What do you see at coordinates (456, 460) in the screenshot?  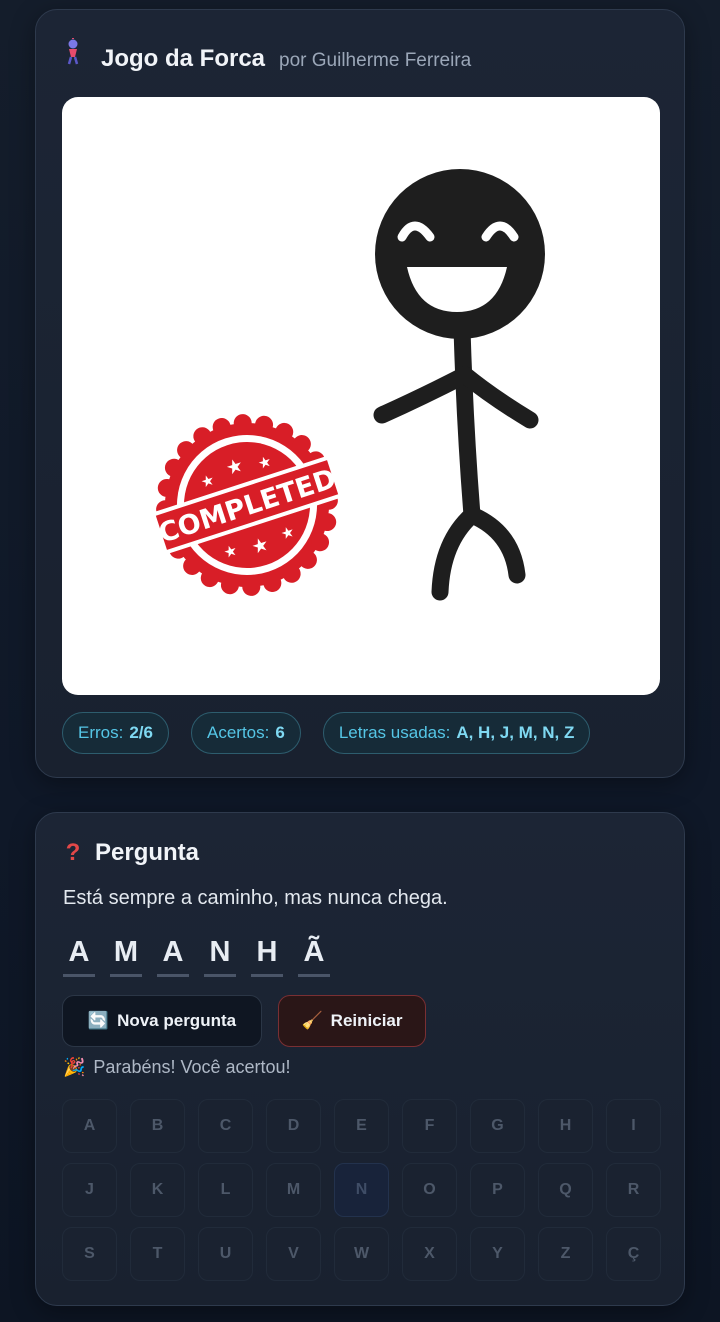 I see `stickman-body` at bounding box center [456, 460].